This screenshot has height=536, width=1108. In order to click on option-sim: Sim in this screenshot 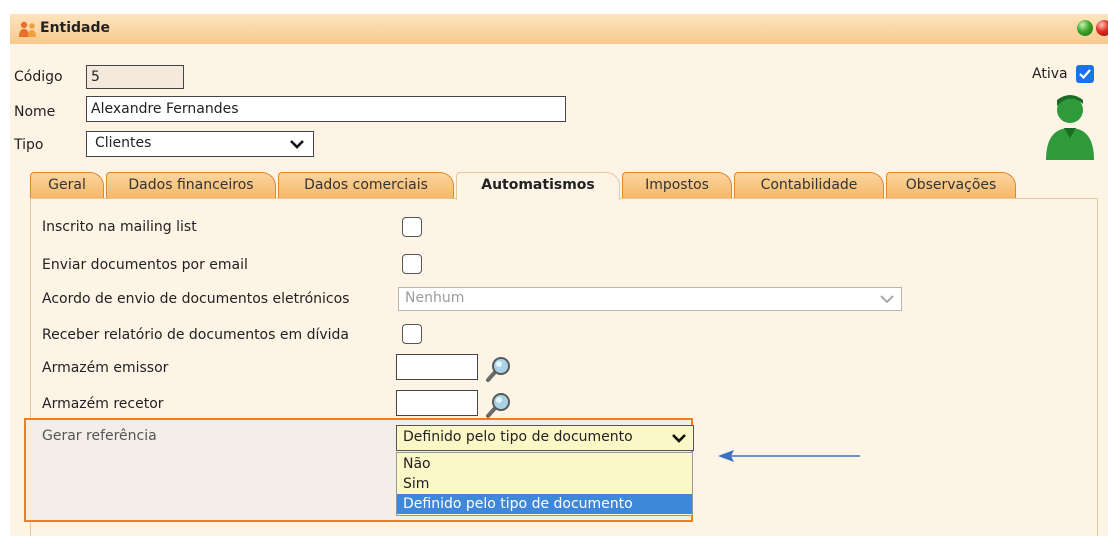, I will do `click(544, 484)`.